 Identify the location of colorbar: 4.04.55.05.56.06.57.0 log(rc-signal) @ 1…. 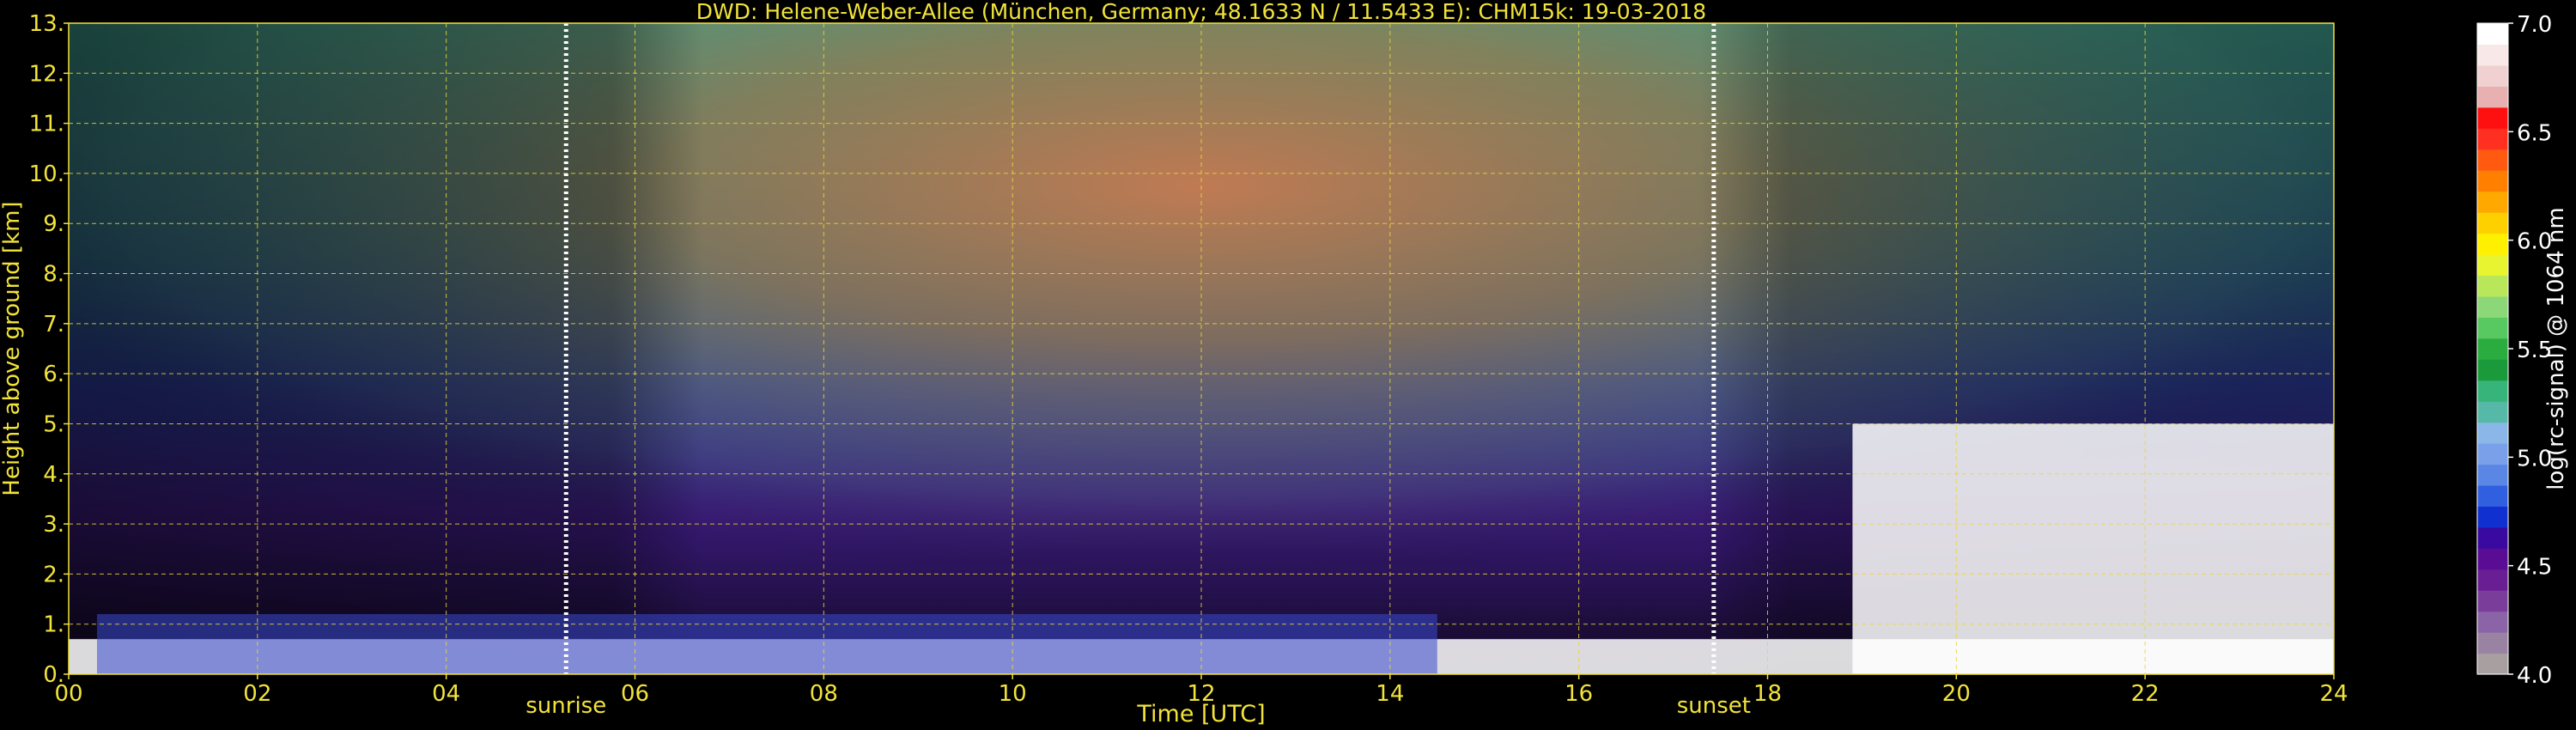
(2522, 350).